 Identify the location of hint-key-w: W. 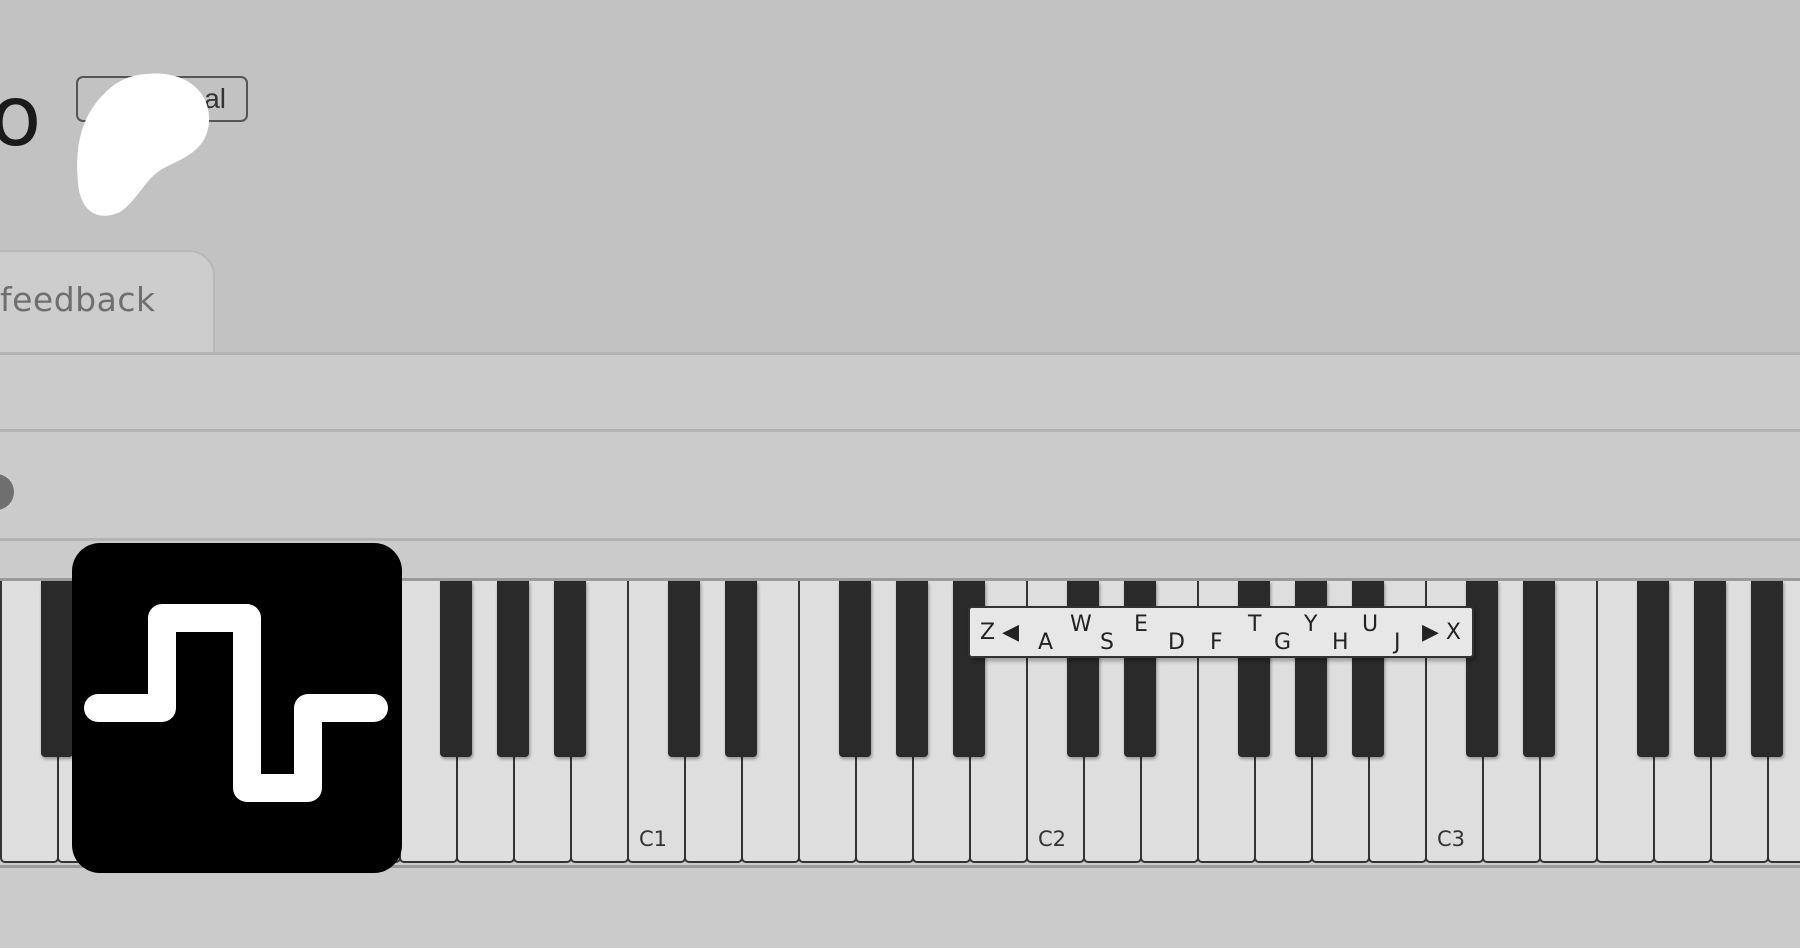
(1081, 624).